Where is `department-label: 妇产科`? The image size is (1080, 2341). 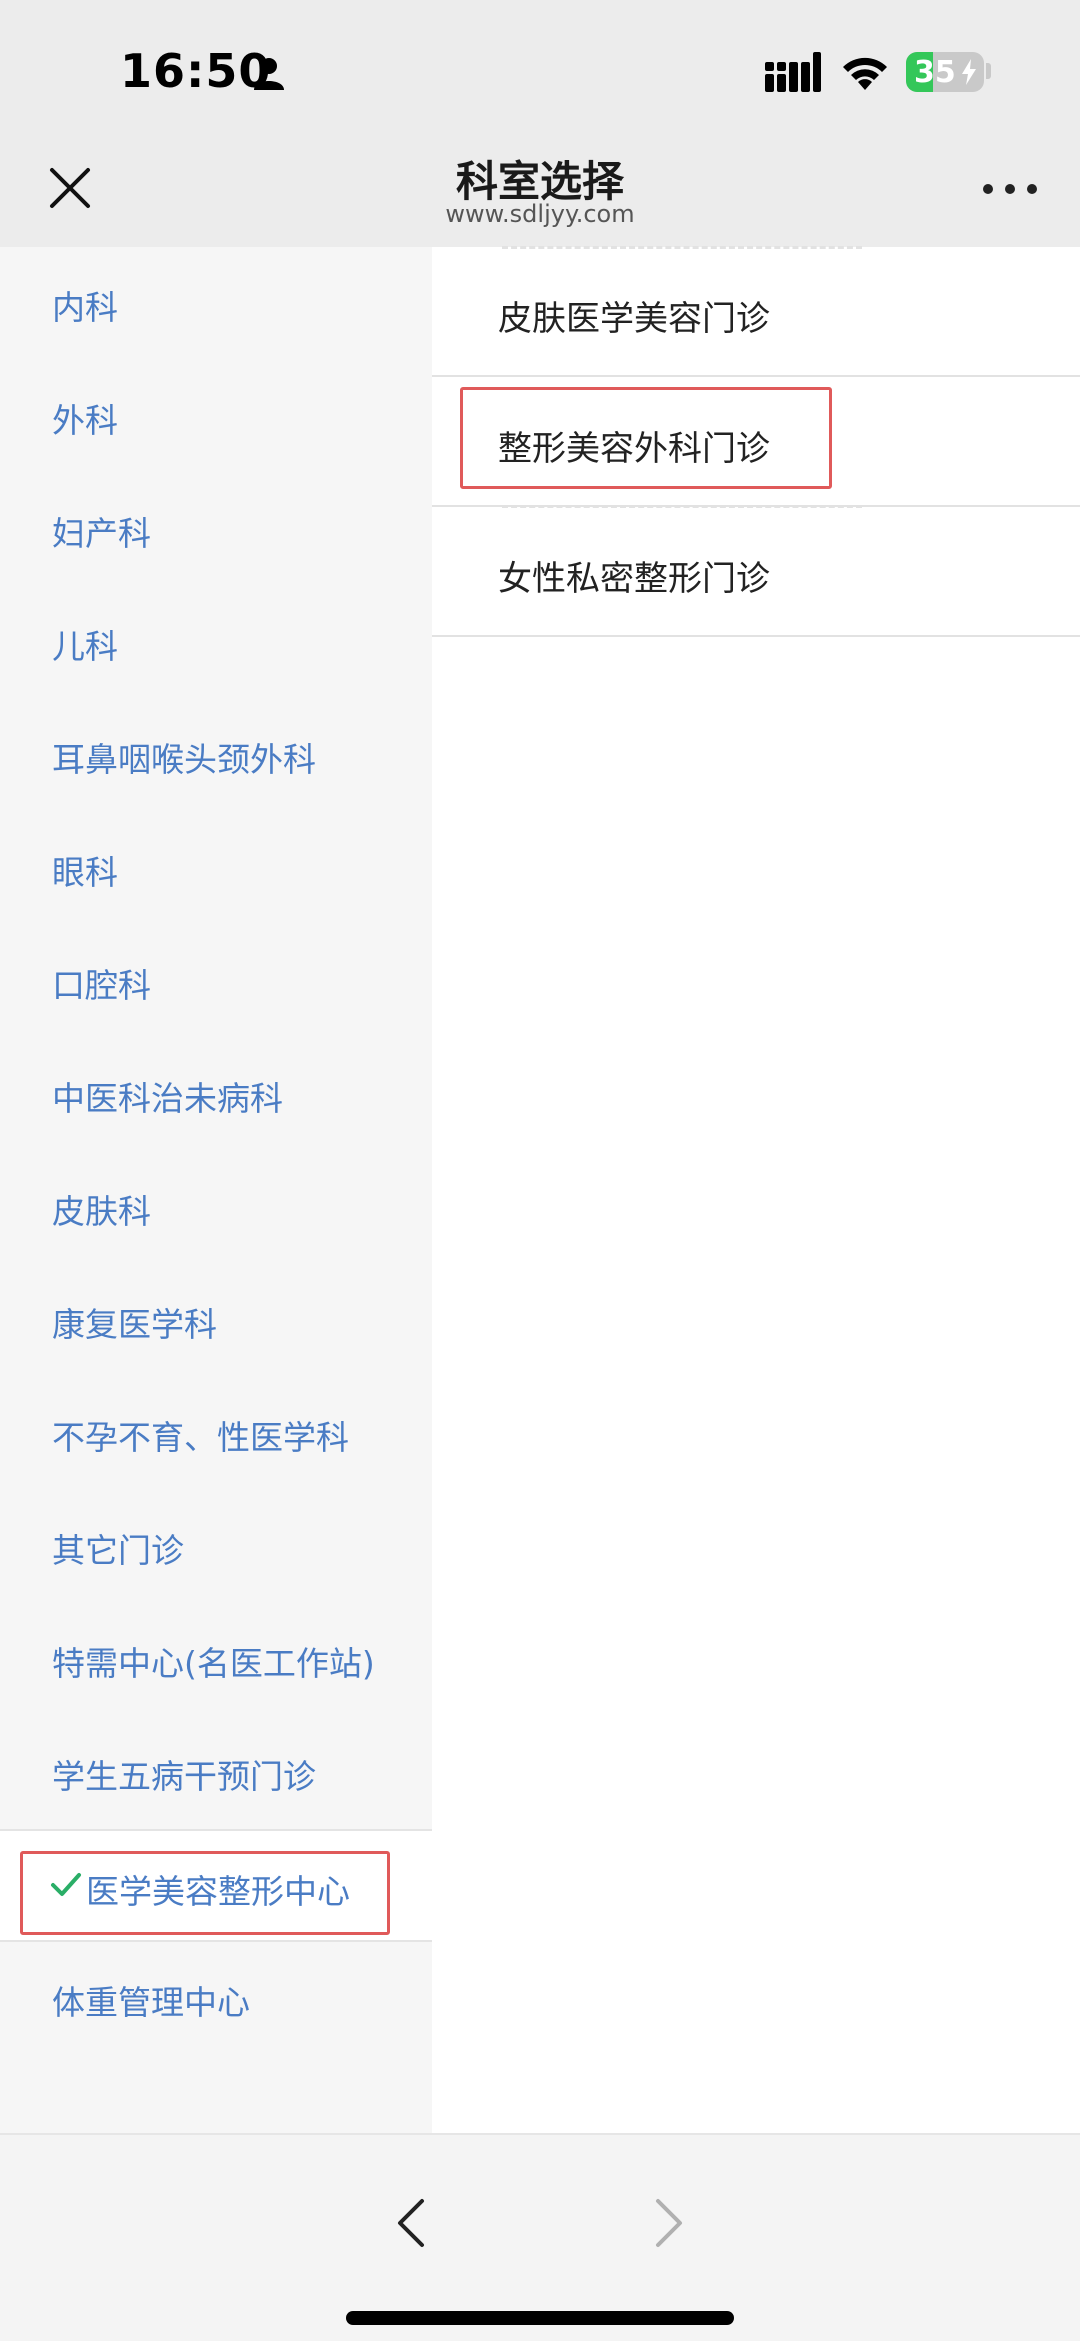
department-label: 妇产科 is located at coordinates (101, 533).